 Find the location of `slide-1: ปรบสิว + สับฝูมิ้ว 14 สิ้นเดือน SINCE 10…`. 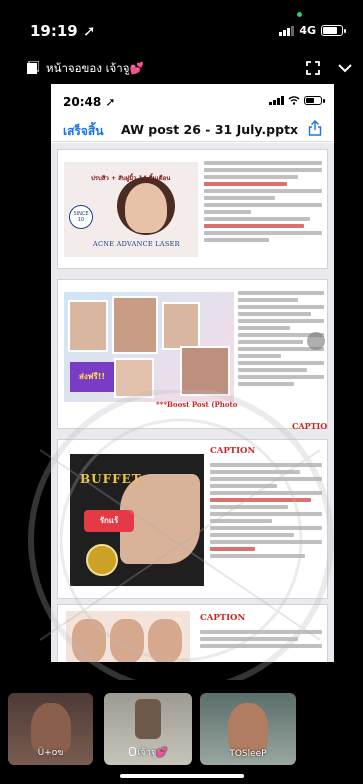

slide-1: ปรบสิว + สับฝูมิ้ว 14 สิ้นเดือน SINCE 10… is located at coordinates (192, 209).